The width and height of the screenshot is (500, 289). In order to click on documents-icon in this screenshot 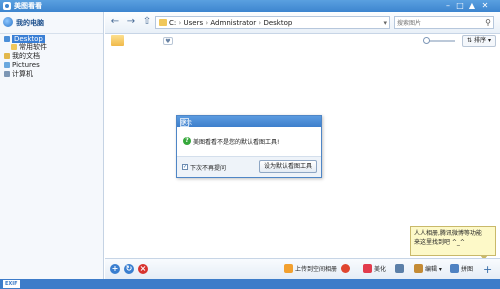, I will do `click(7, 56)`.